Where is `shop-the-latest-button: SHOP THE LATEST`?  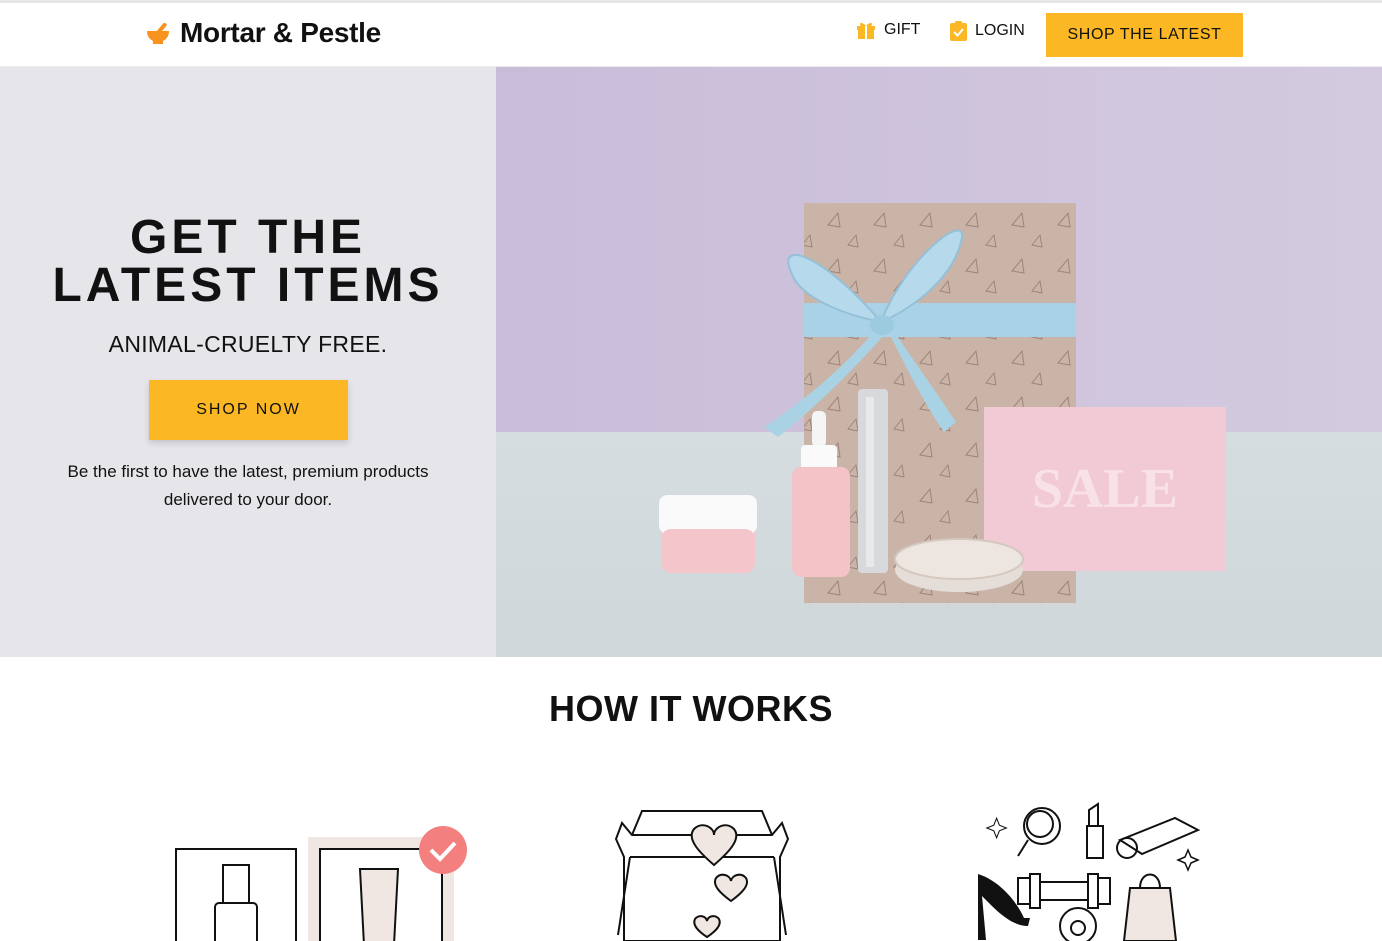 shop-the-latest-button: SHOP THE LATEST is located at coordinates (1144, 35).